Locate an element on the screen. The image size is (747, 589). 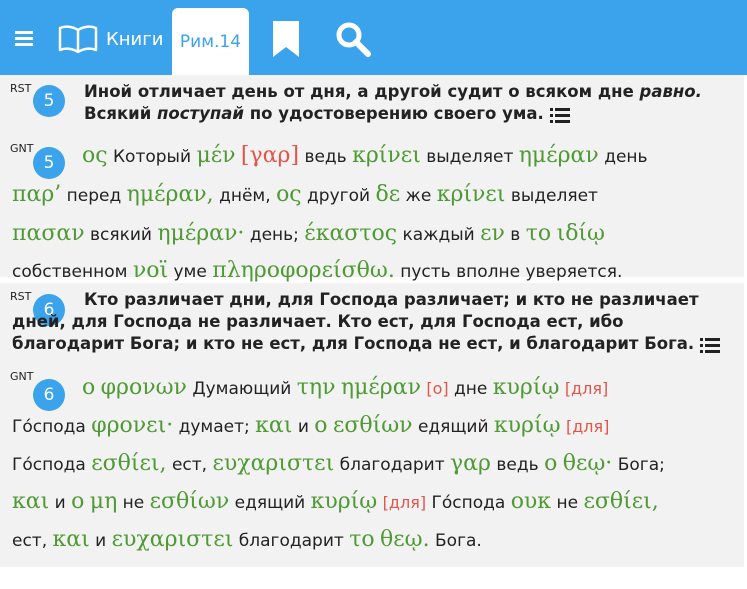
greek-word: έκαστος is located at coordinates (350, 233).